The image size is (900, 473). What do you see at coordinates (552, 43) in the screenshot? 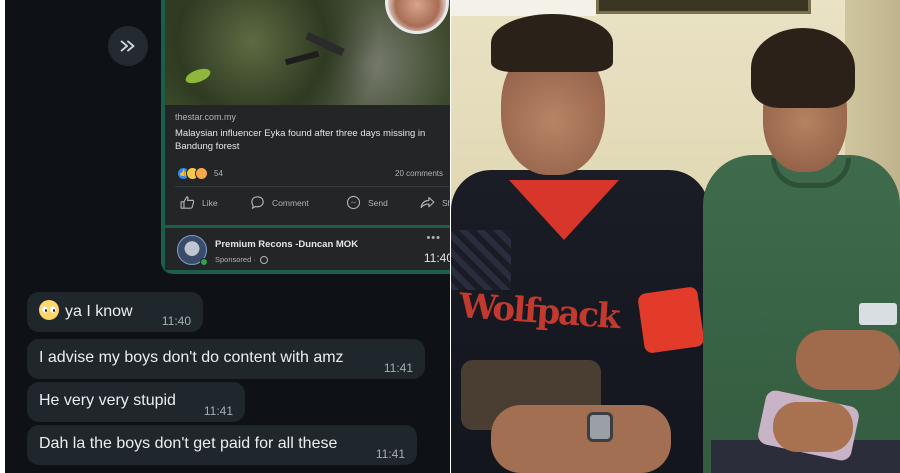
I see `man-left-hair` at bounding box center [552, 43].